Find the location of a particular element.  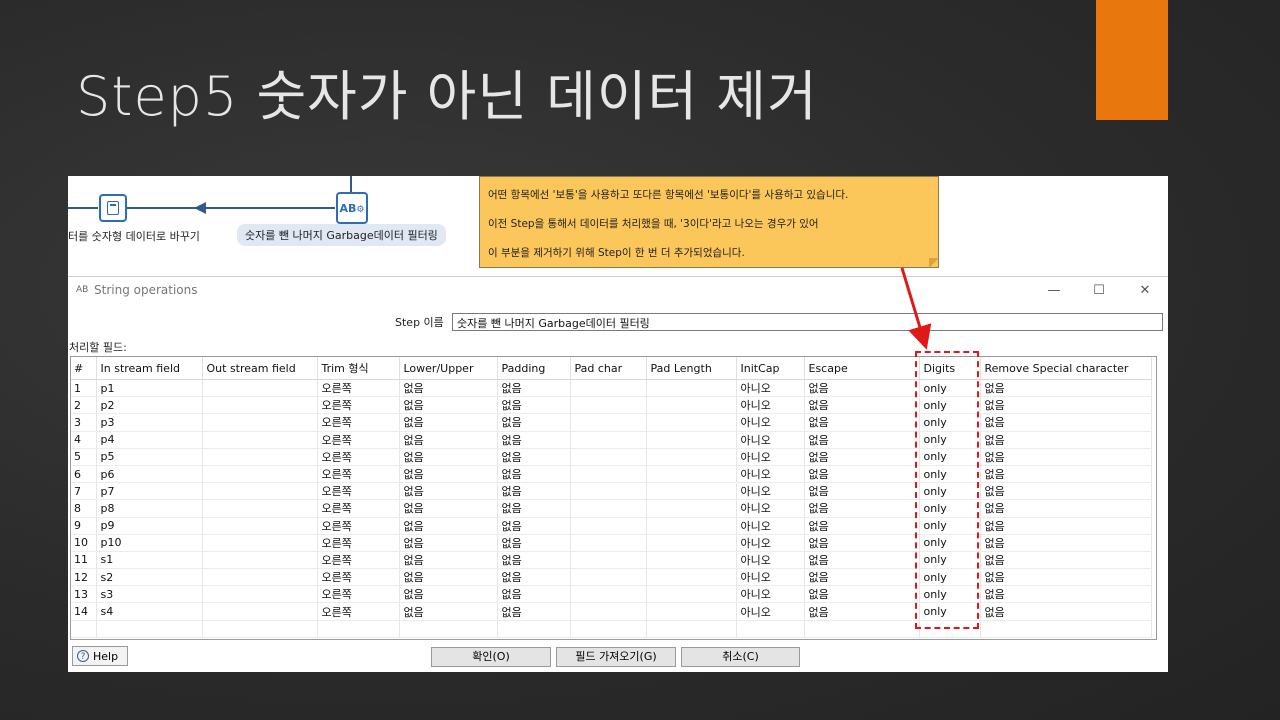

slide-title: Step5 숫자가 아닌 데이터 제거 is located at coordinates (447, 96).